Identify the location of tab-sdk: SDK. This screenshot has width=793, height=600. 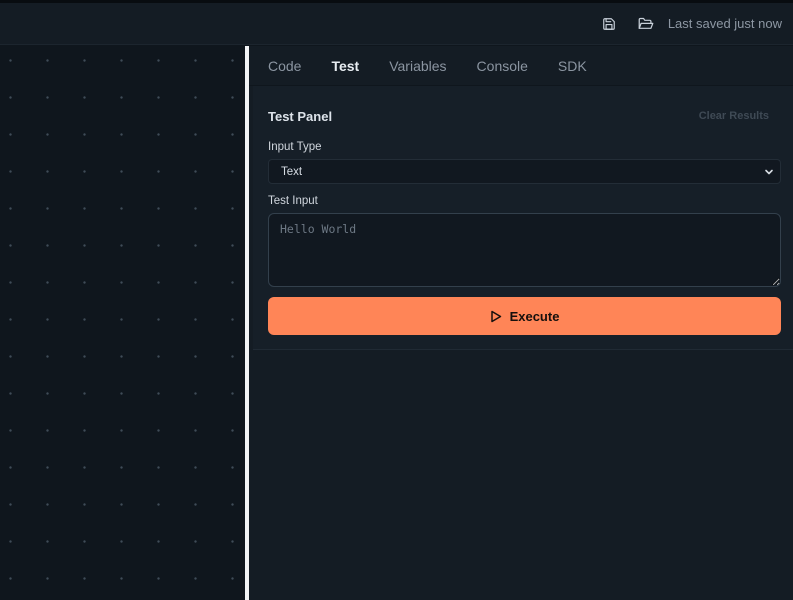
(572, 66).